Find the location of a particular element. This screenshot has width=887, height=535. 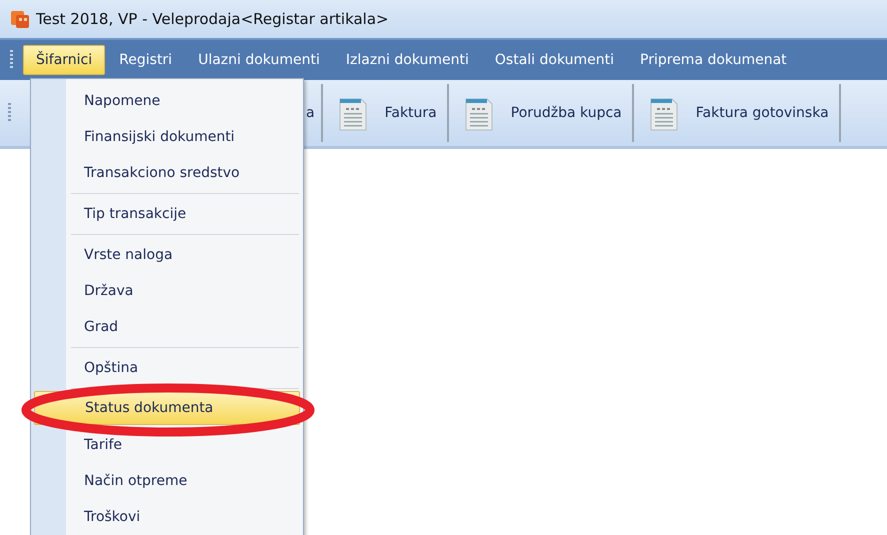

toolbar-button: Faktura is located at coordinates (385, 113).